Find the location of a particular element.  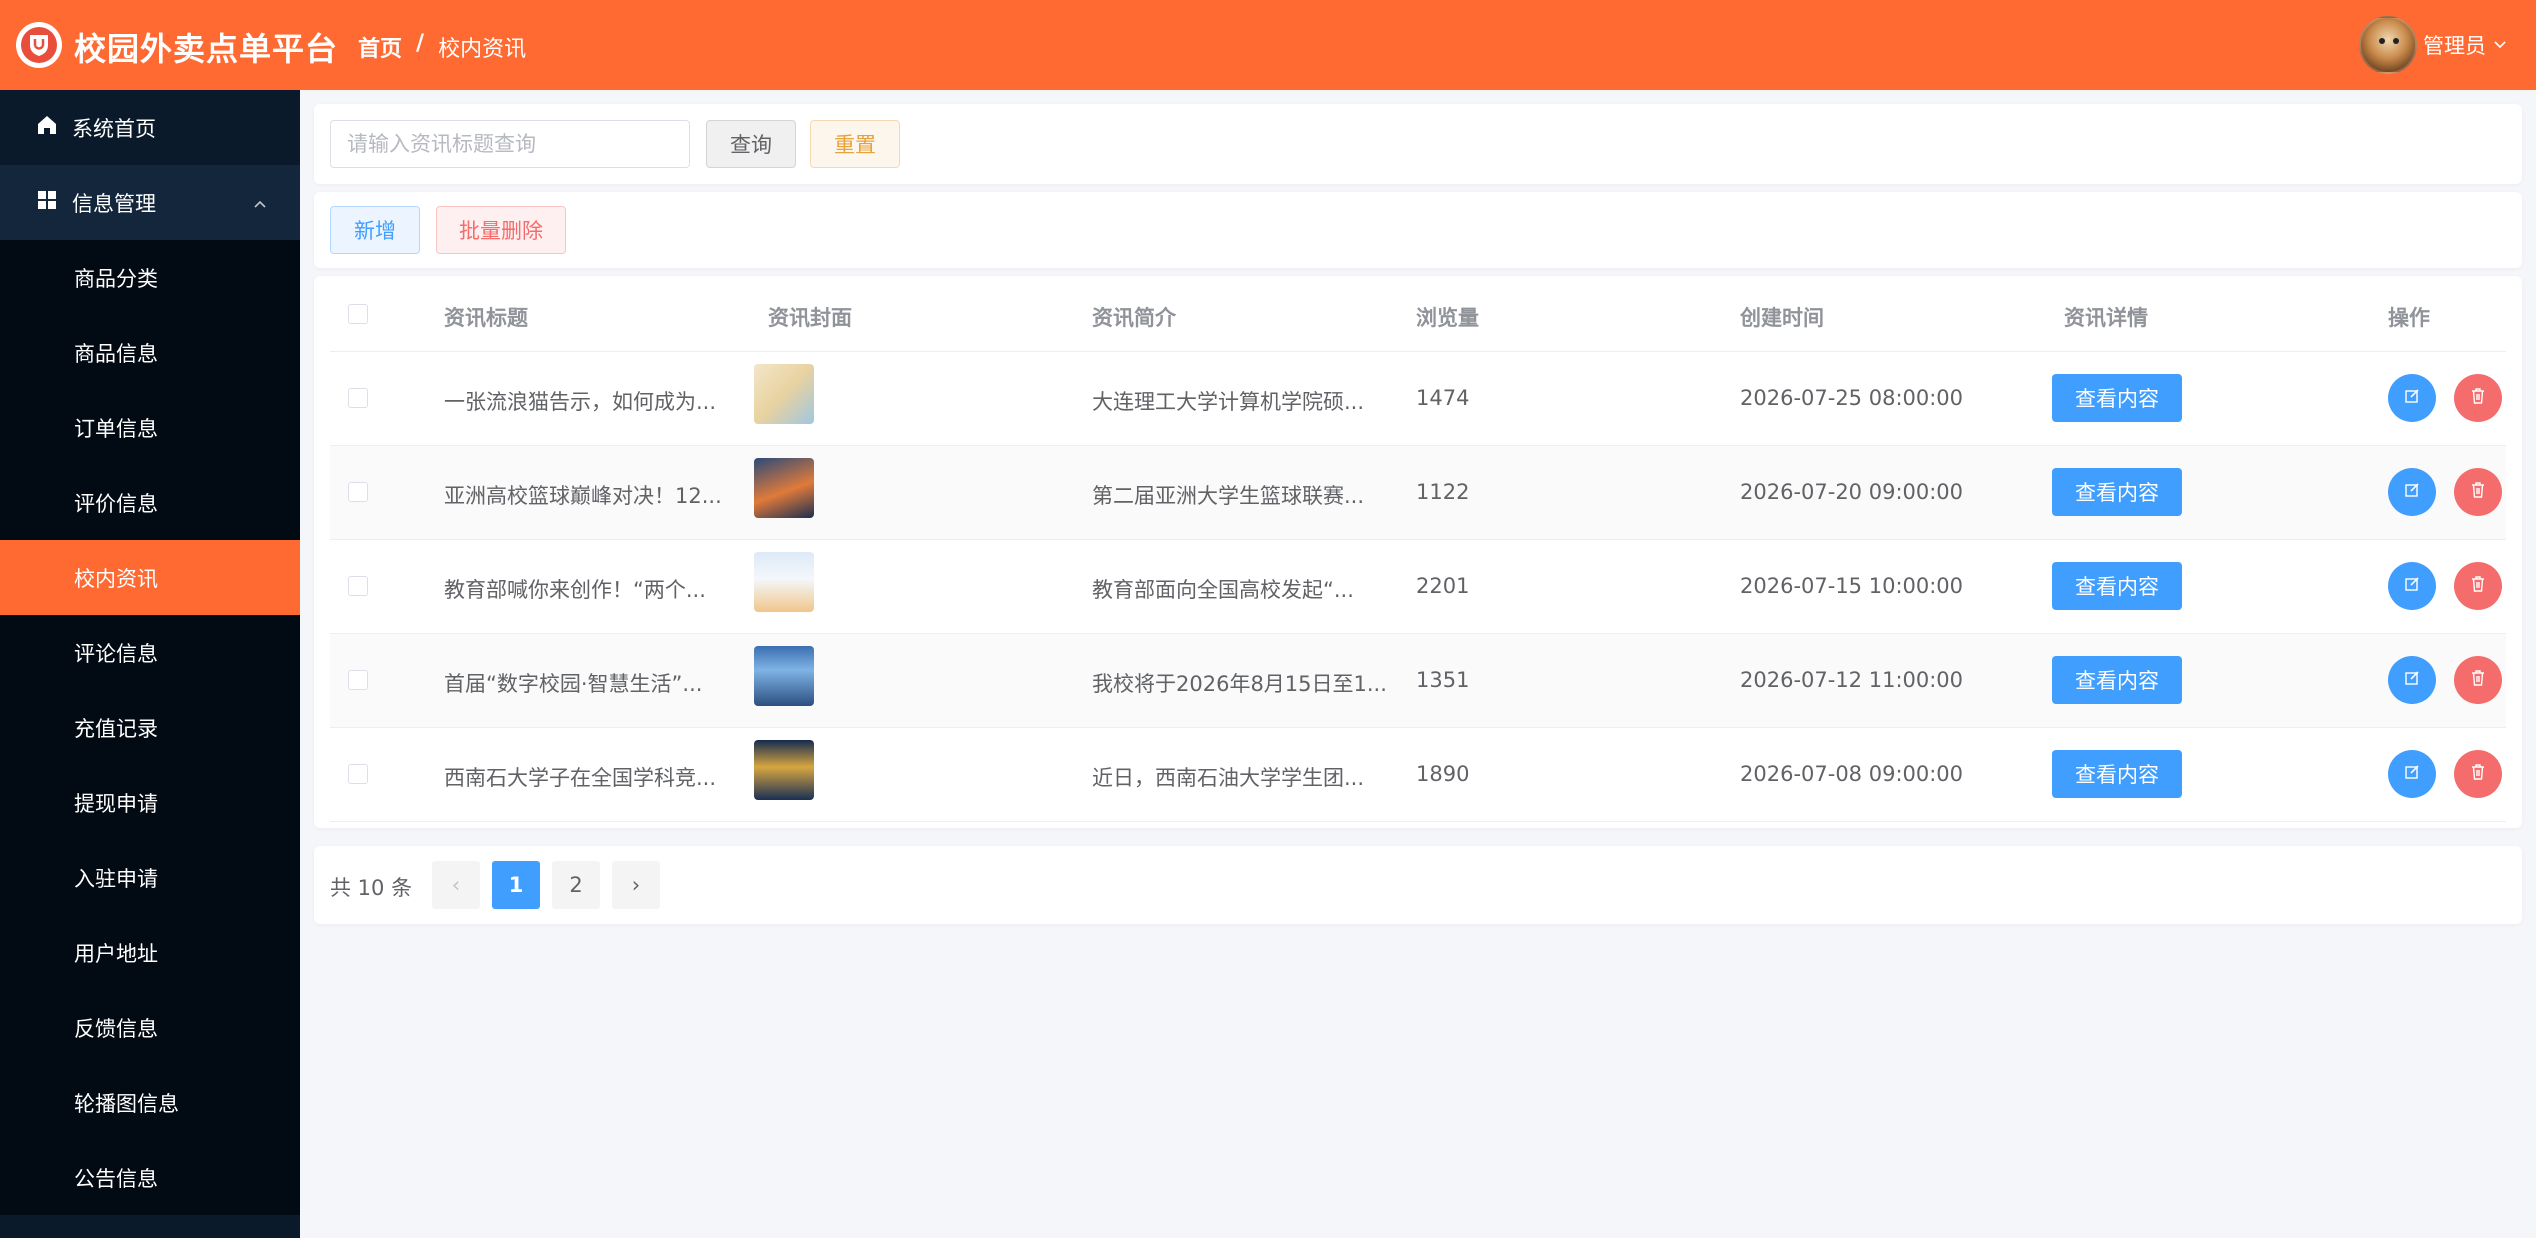

page-number: 2 is located at coordinates (576, 885).